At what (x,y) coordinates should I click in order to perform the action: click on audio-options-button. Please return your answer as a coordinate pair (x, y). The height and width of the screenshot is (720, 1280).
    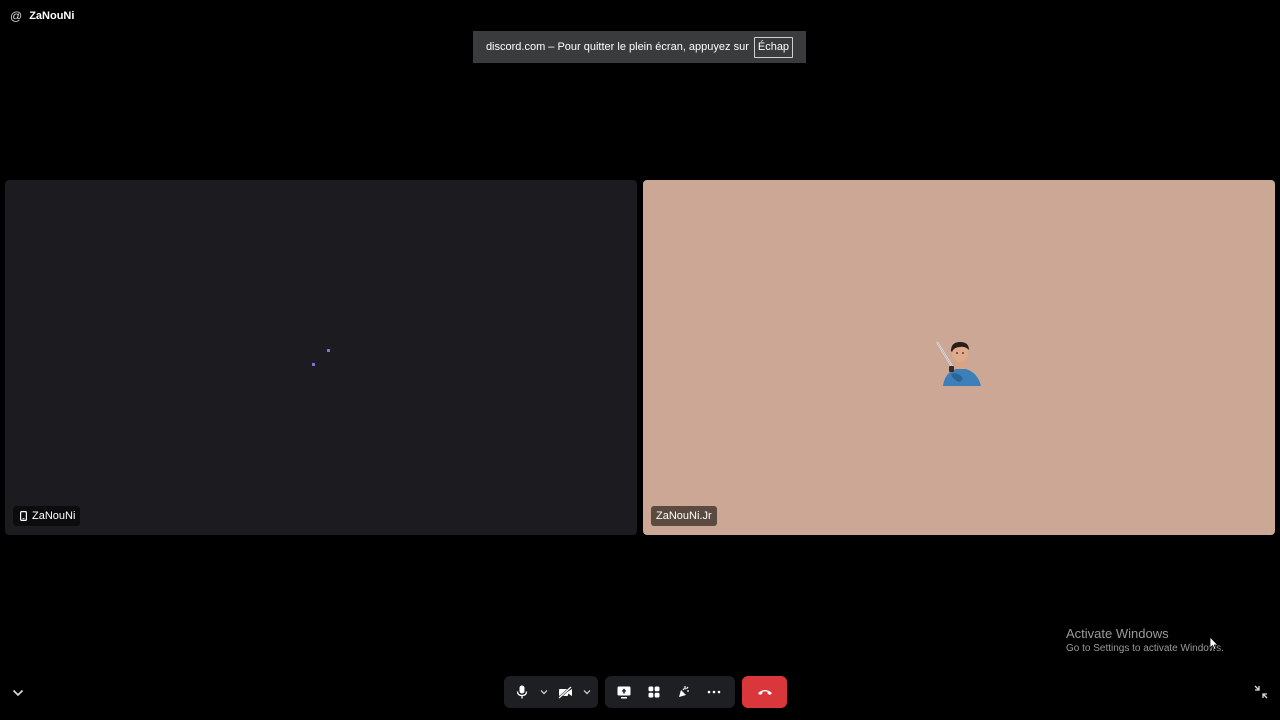
    Looking at the image, I should click on (543, 692).